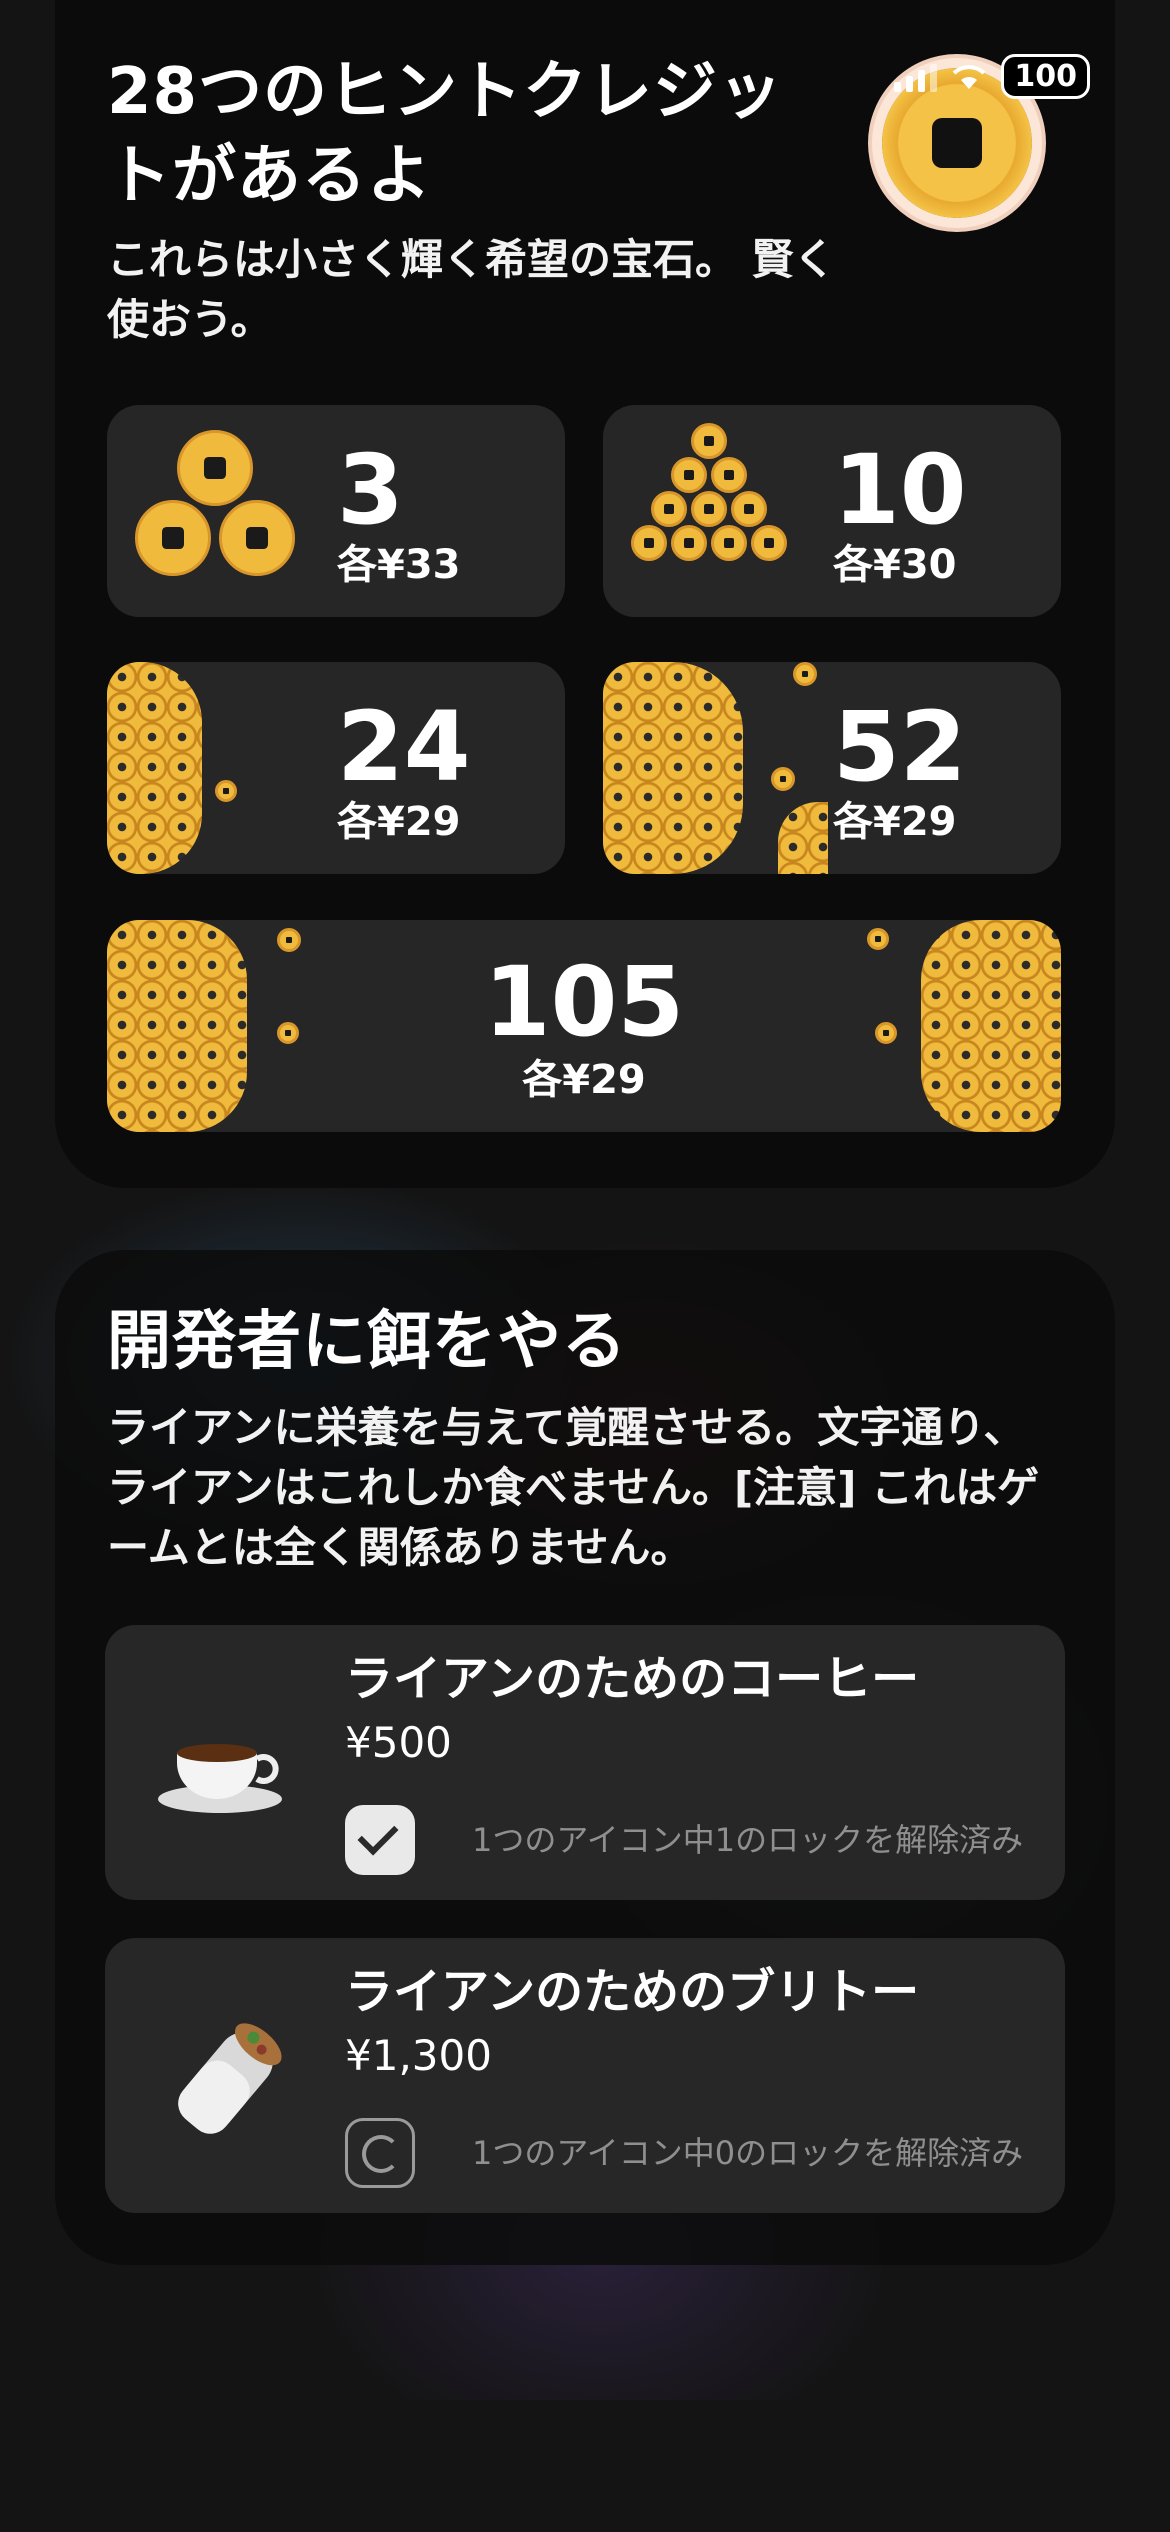  Describe the element at coordinates (230, 2078) in the screenshot. I see `burrito-icon` at that location.